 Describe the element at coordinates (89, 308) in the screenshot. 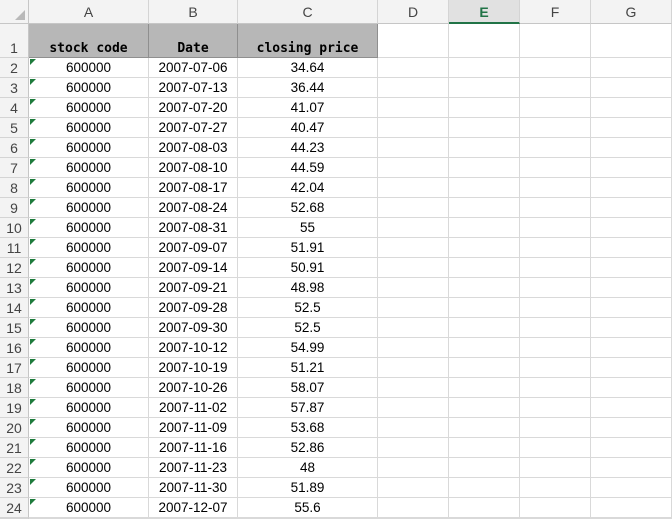

I see `cell-a14: 600000` at that location.